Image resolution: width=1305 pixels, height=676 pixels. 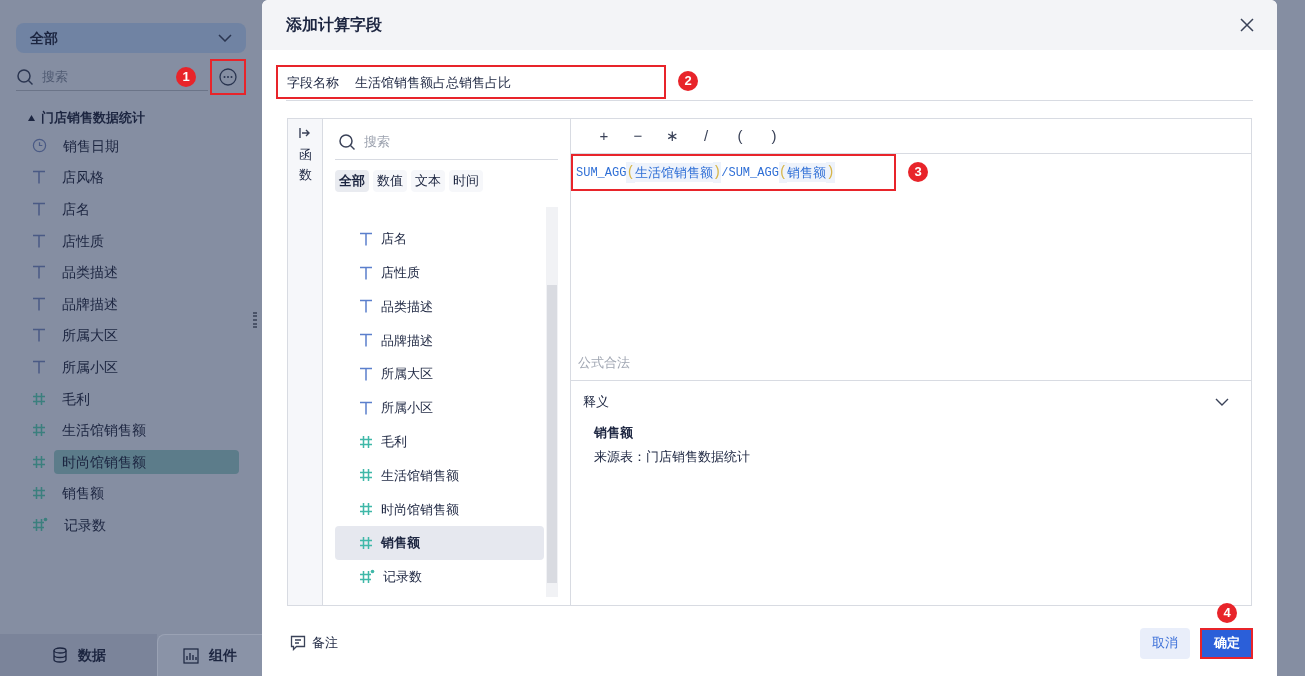 What do you see at coordinates (706, 136) in the screenshot?
I see `operator-button: /` at bounding box center [706, 136].